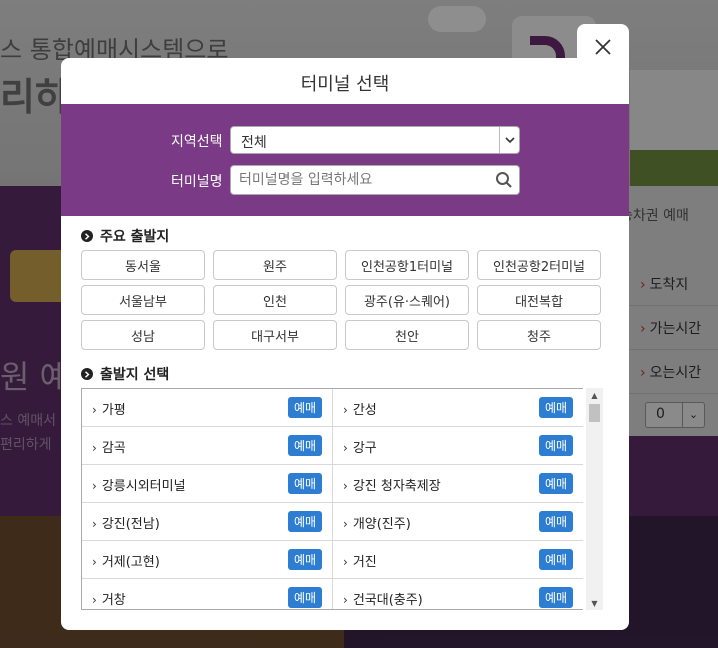 This screenshot has height=648, width=718. What do you see at coordinates (113, 448) in the screenshot?
I see `terminal-name: 감곡` at bounding box center [113, 448].